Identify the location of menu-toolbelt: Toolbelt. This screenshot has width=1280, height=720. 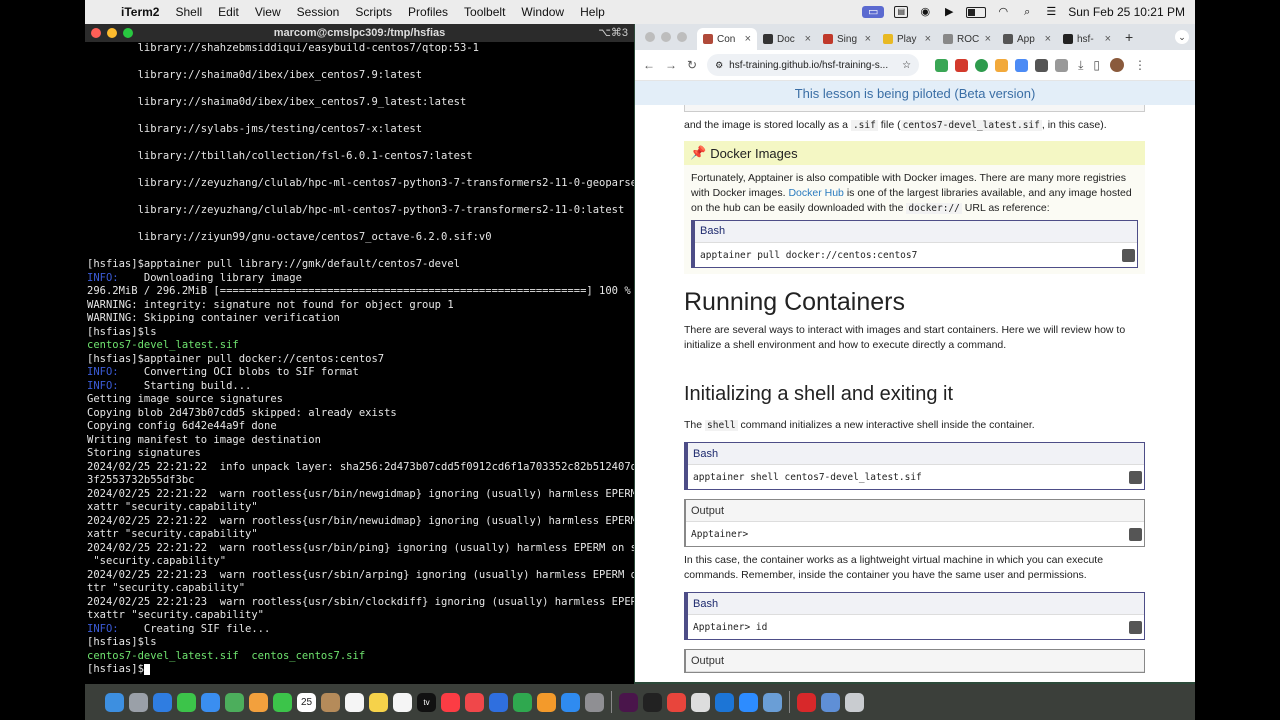
(484, 12).